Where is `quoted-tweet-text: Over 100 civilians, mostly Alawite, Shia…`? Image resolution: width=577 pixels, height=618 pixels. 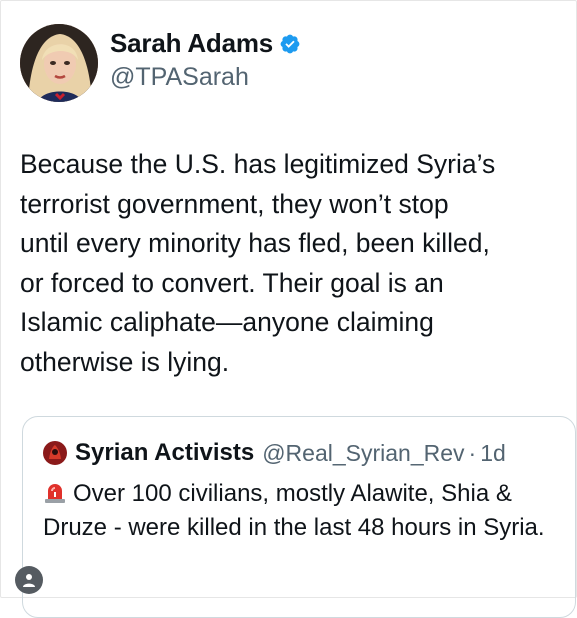 quoted-tweet-text: Over 100 civilians, mostly Alawite, Shia… is located at coordinates (303, 511).